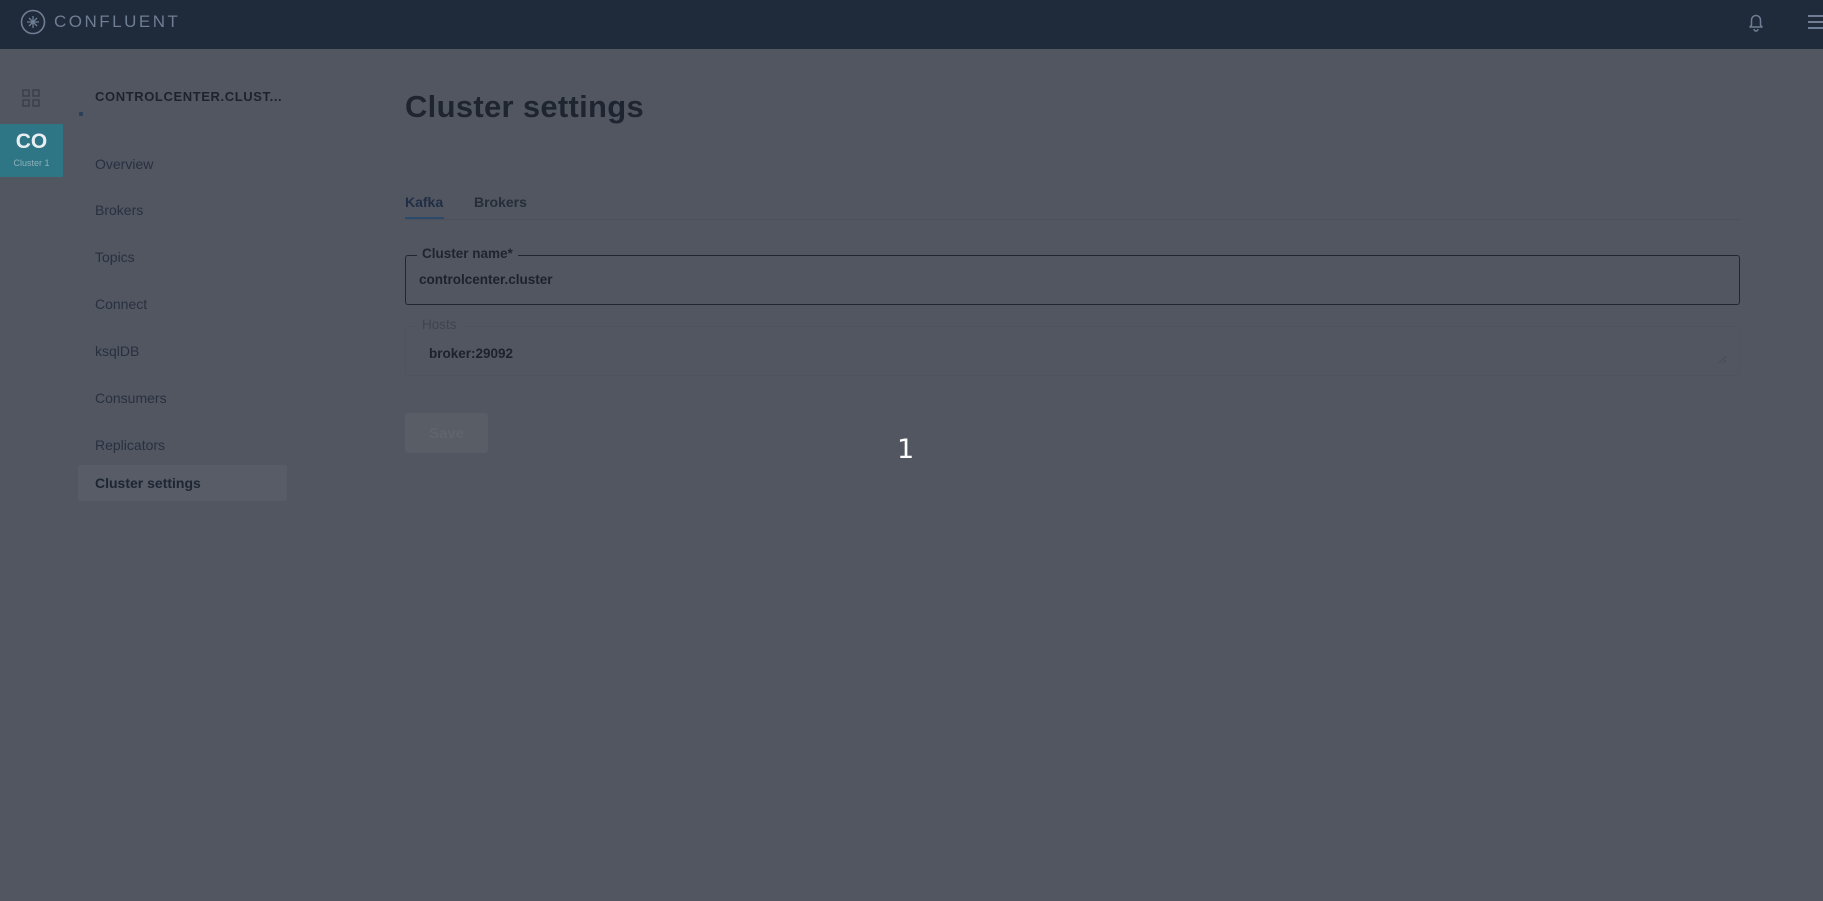 The width and height of the screenshot is (1823, 901). I want to click on sidebar-item-label: Cluster settings, so click(148, 483).